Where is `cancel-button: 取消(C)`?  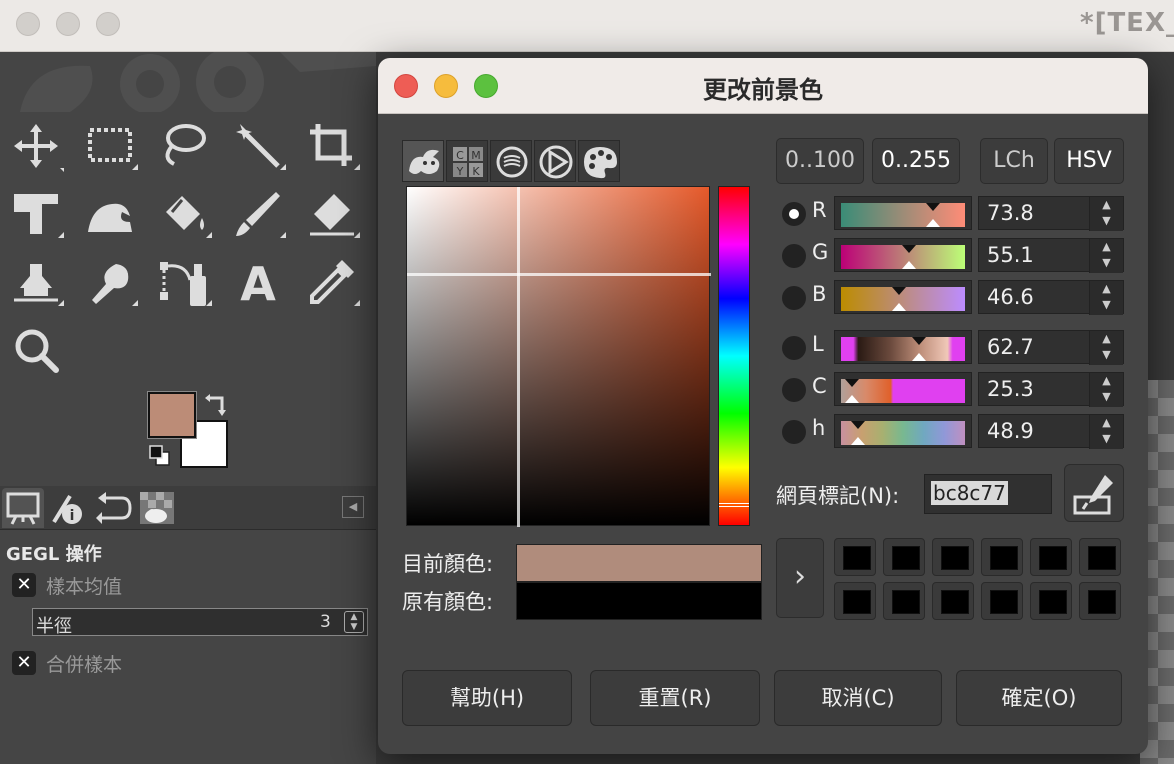 cancel-button: 取消(C) is located at coordinates (858, 698).